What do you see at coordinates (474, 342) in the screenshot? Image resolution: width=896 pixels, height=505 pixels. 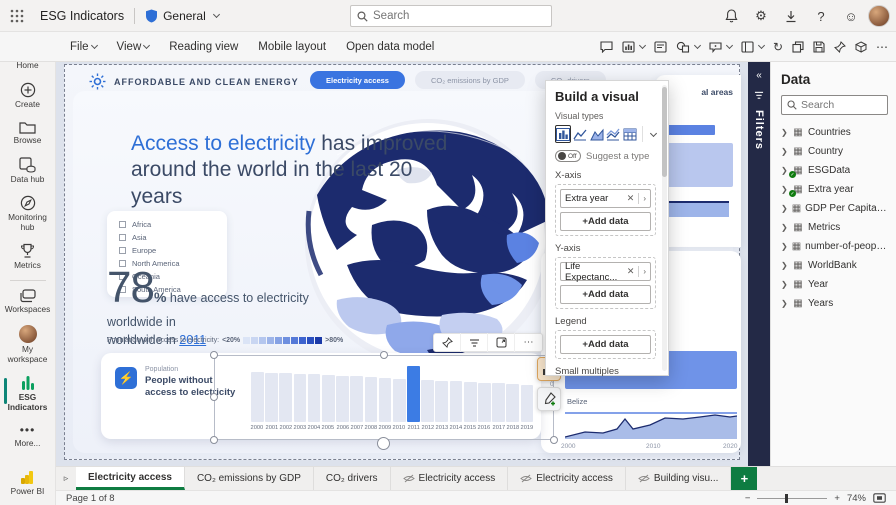 I see `filters-applied-icon` at bounding box center [474, 342].